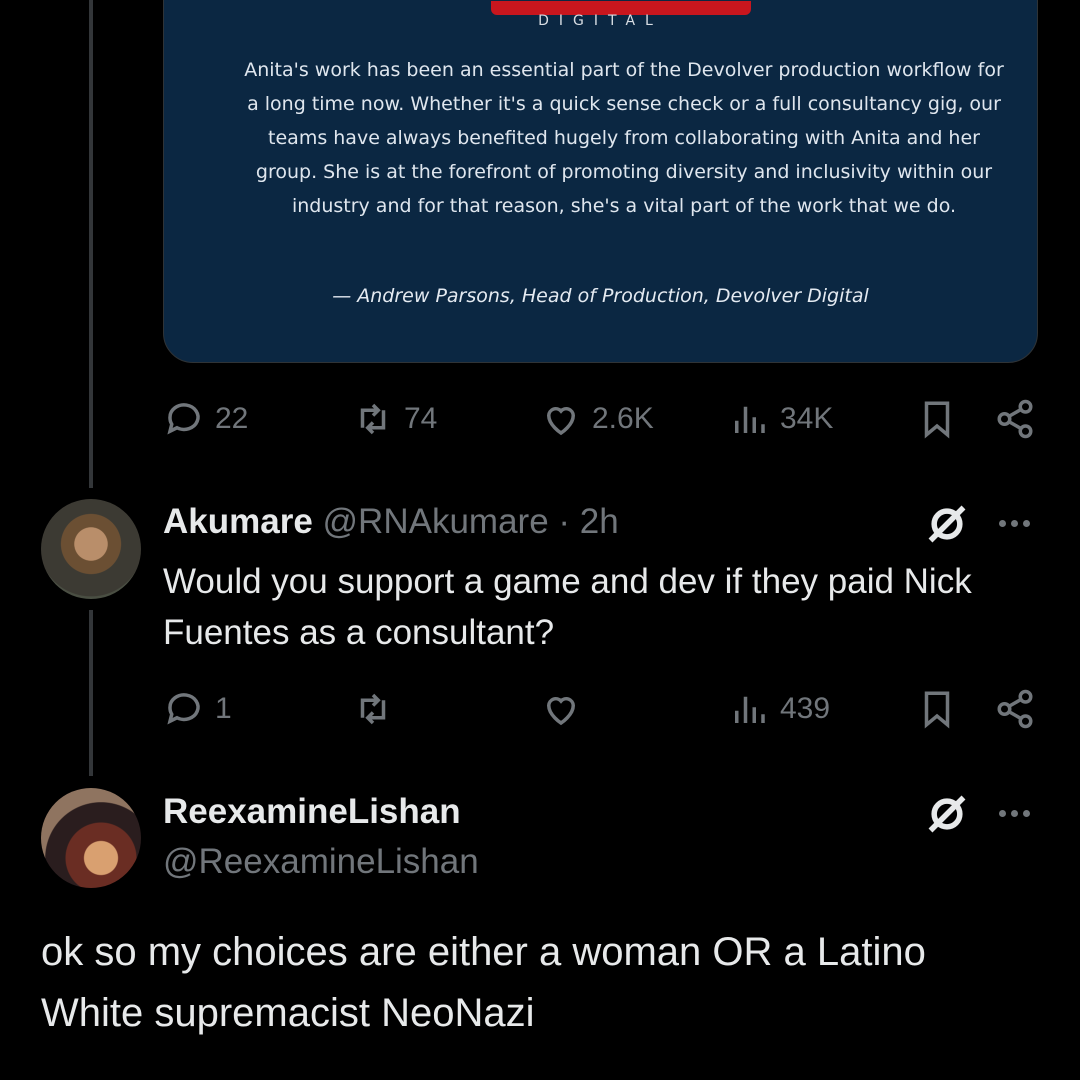 This screenshot has height=1080, width=1080. What do you see at coordinates (805, 708) in the screenshot?
I see `views-count: 439` at bounding box center [805, 708].